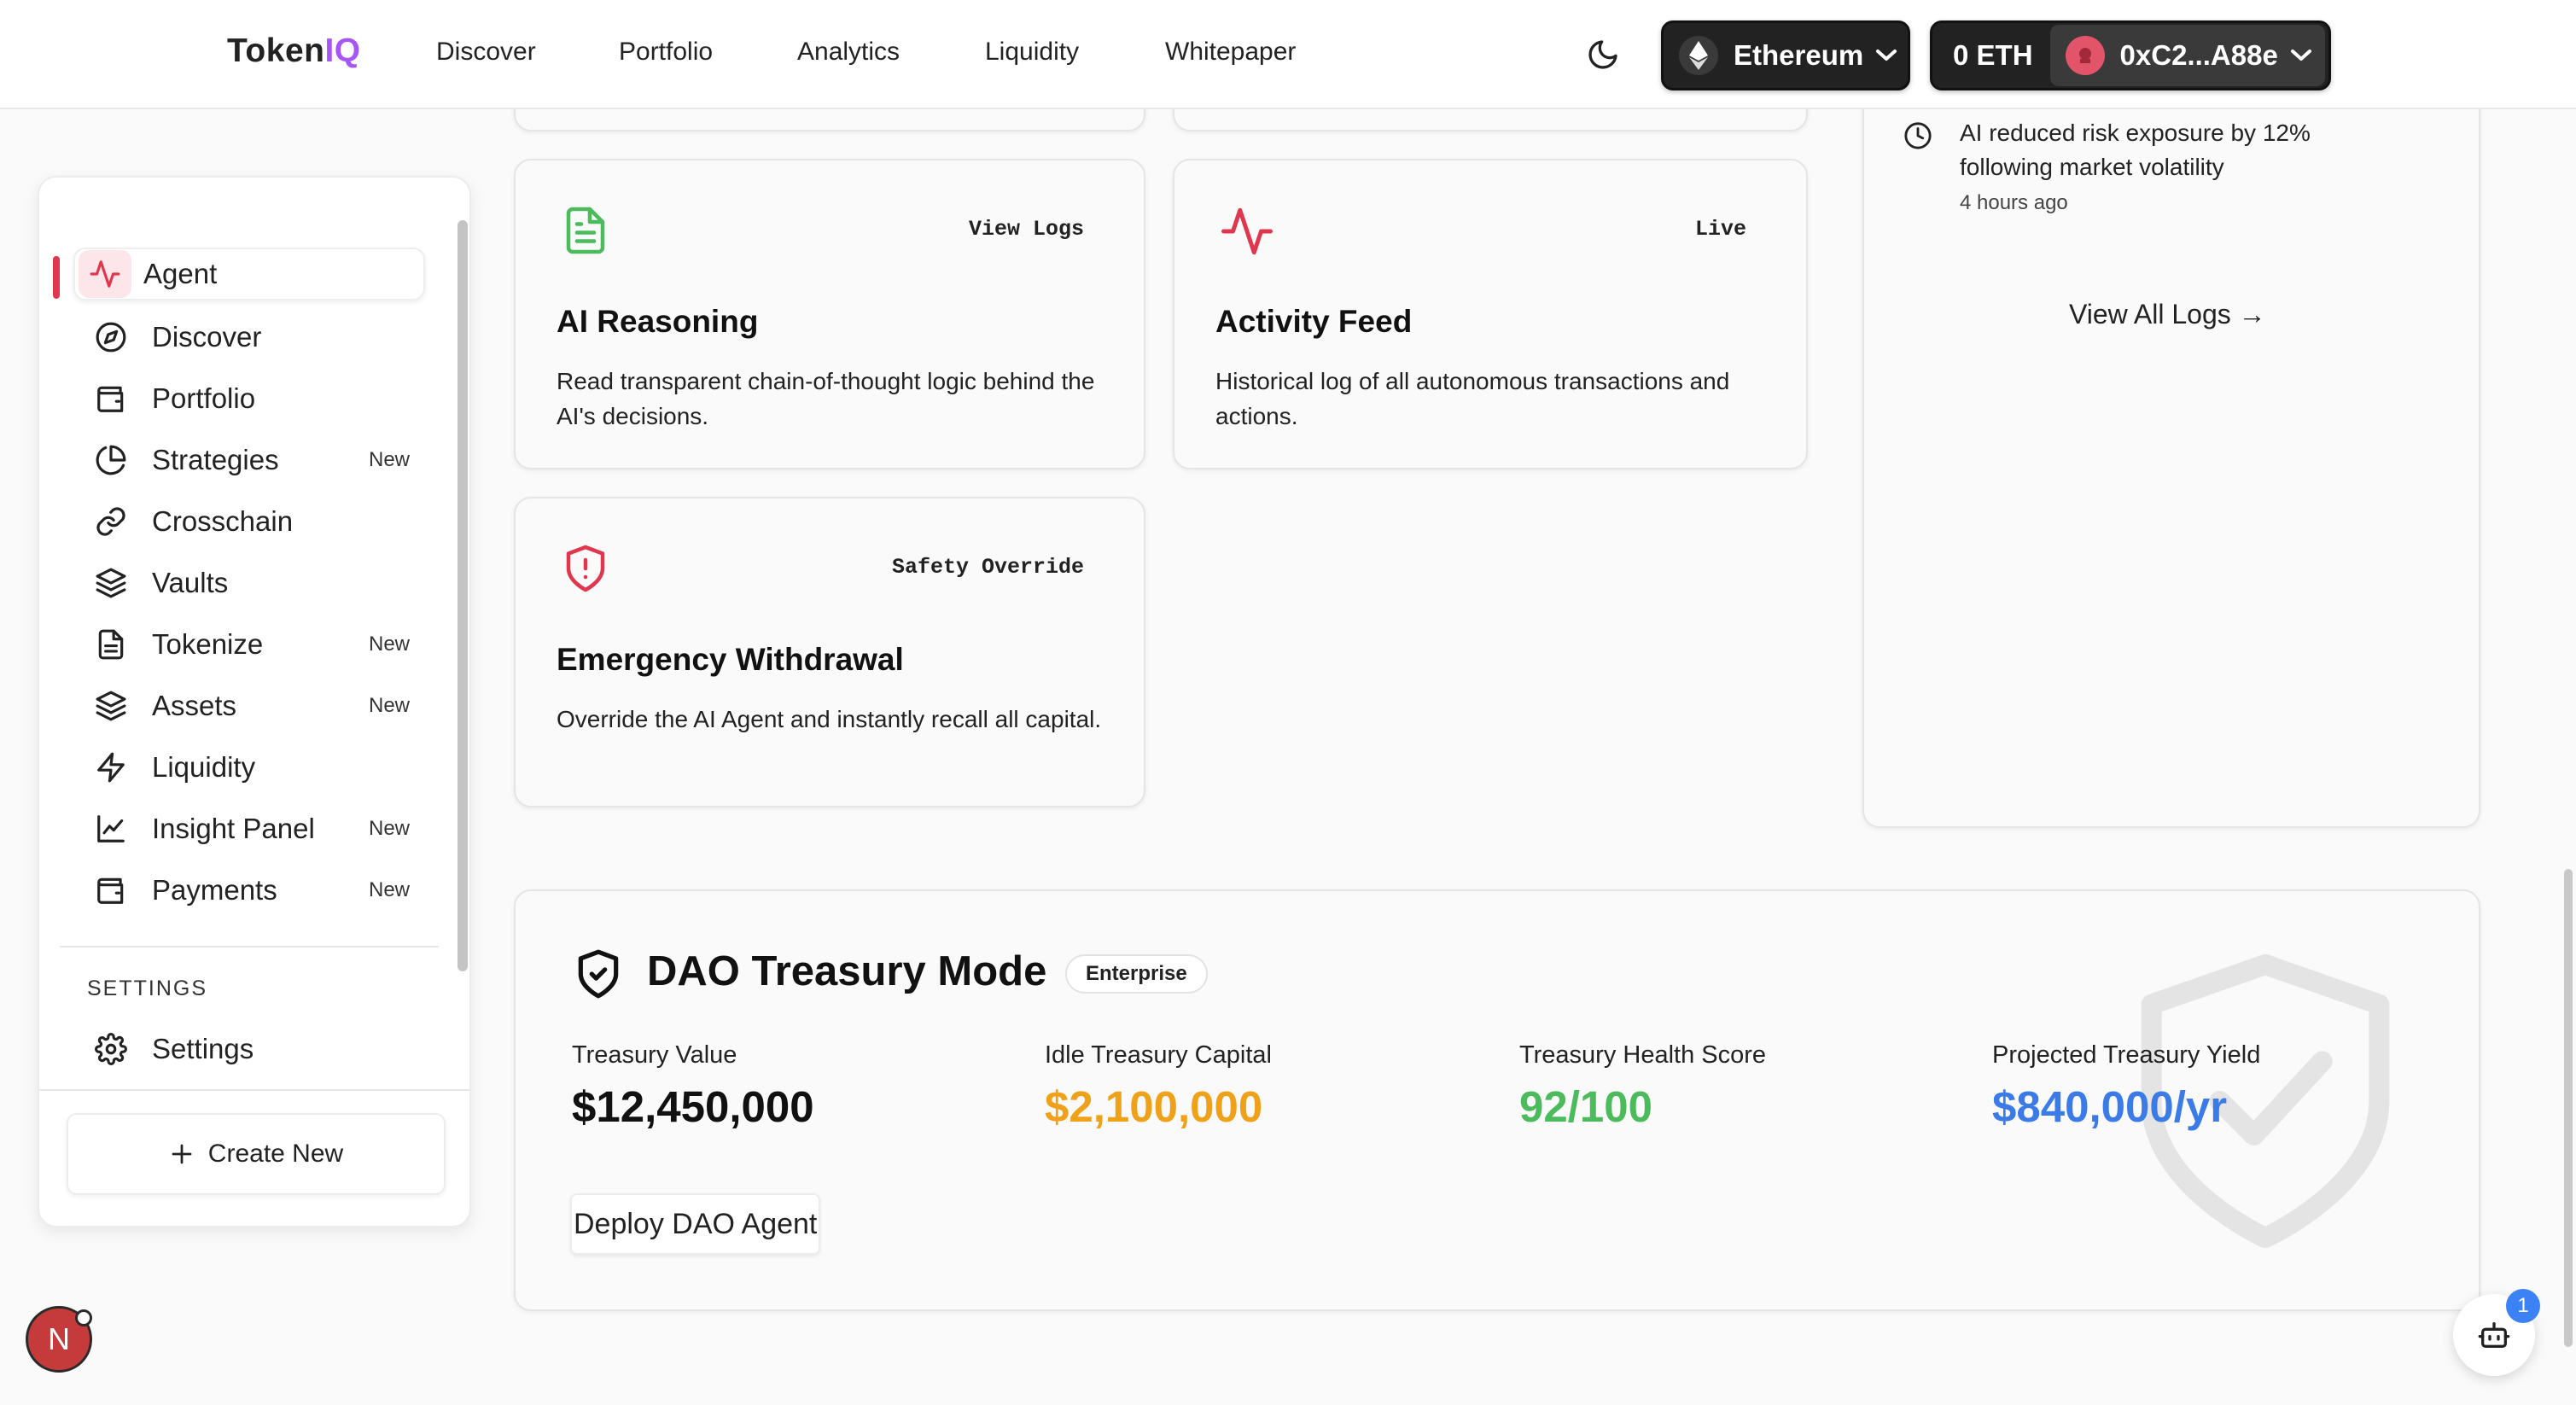 Image resolution: width=2576 pixels, height=1405 pixels. What do you see at coordinates (1158, 1055) in the screenshot?
I see `metric-label: Idle Treasury Capital` at bounding box center [1158, 1055].